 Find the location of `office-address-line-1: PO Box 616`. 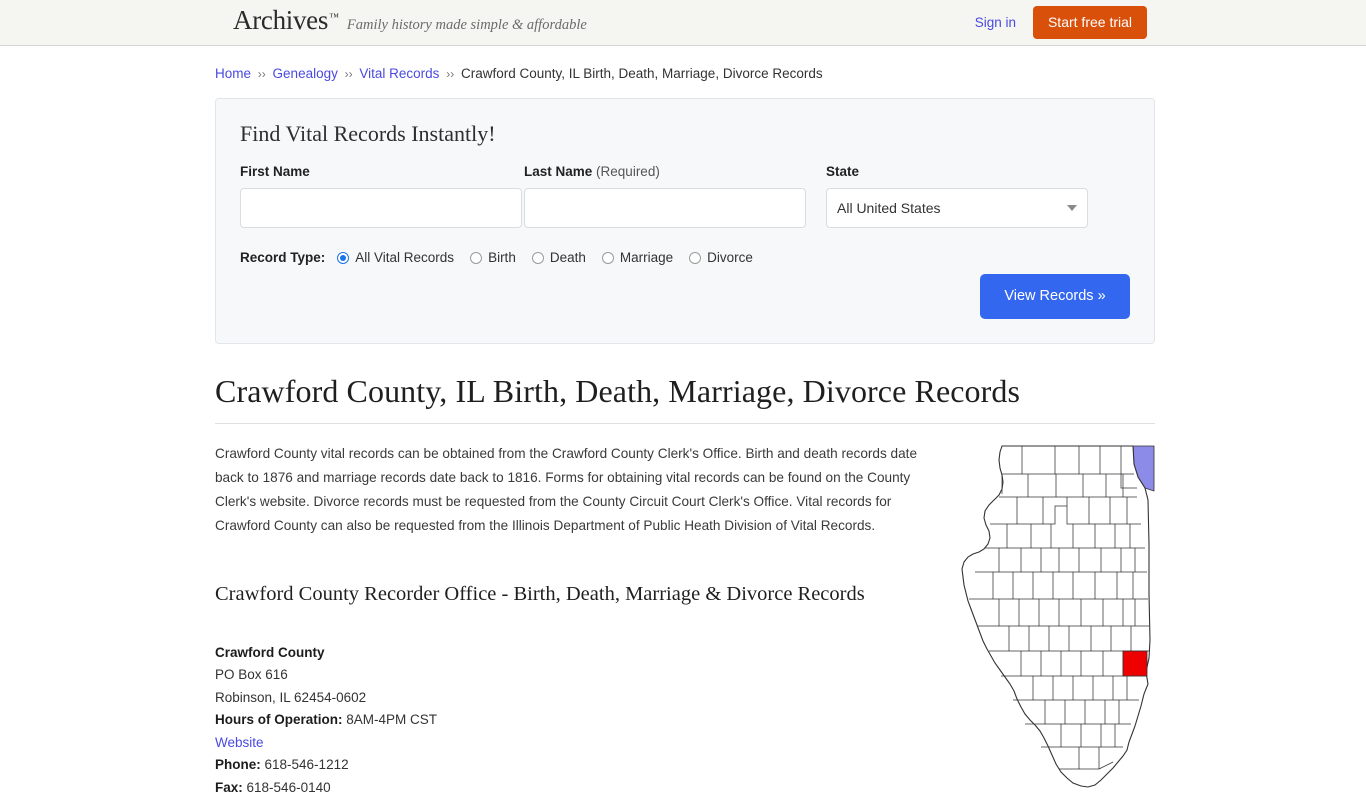

office-address-line-1: PO Box 616 is located at coordinates (251, 675).